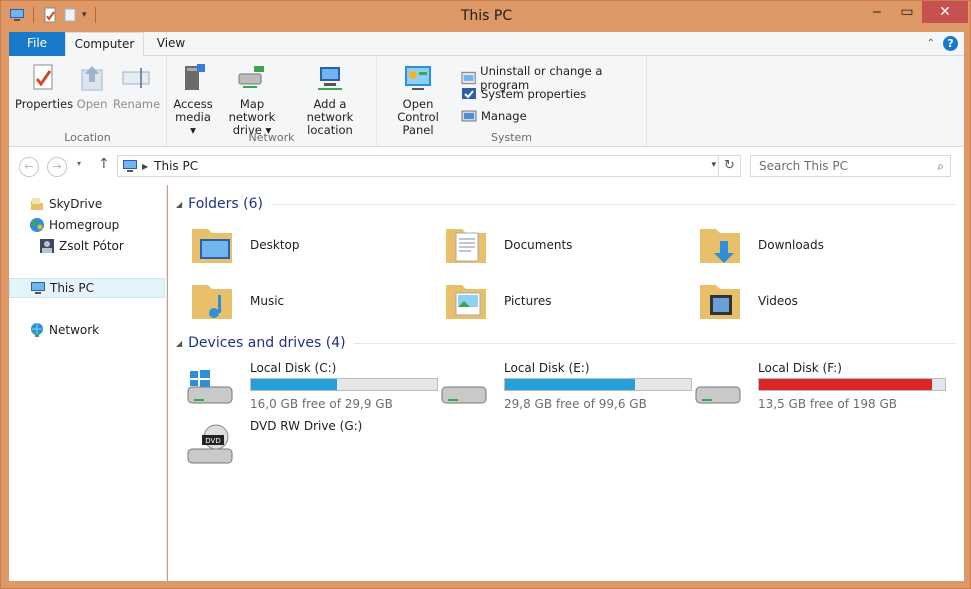  What do you see at coordinates (429, 166) in the screenshot?
I see `address-bar: ▶ This PC ▾ ↻` at bounding box center [429, 166].